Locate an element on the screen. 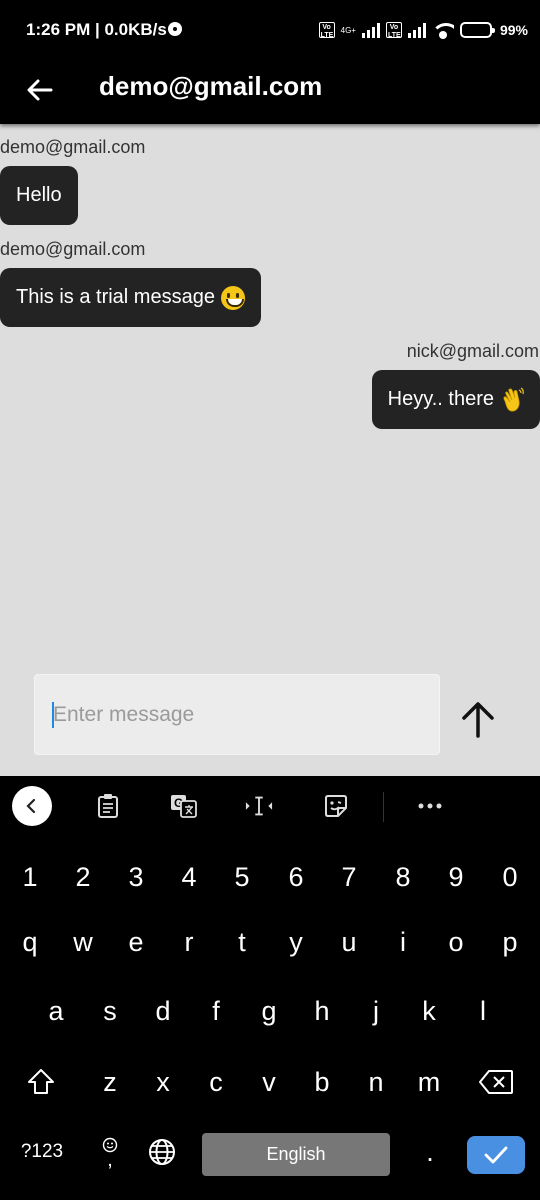  key: b is located at coordinates (322, 1082).